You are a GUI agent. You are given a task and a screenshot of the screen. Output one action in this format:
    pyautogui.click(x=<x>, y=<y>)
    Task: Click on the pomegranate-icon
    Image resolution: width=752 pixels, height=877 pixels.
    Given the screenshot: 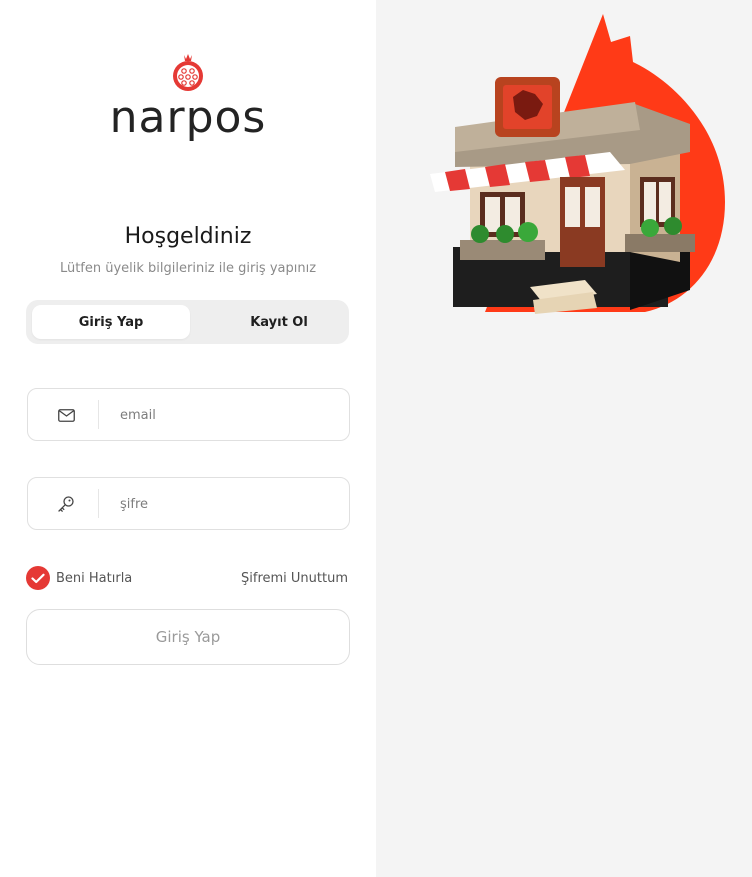 What is the action you would take?
    pyautogui.click(x=188, y=72)
    